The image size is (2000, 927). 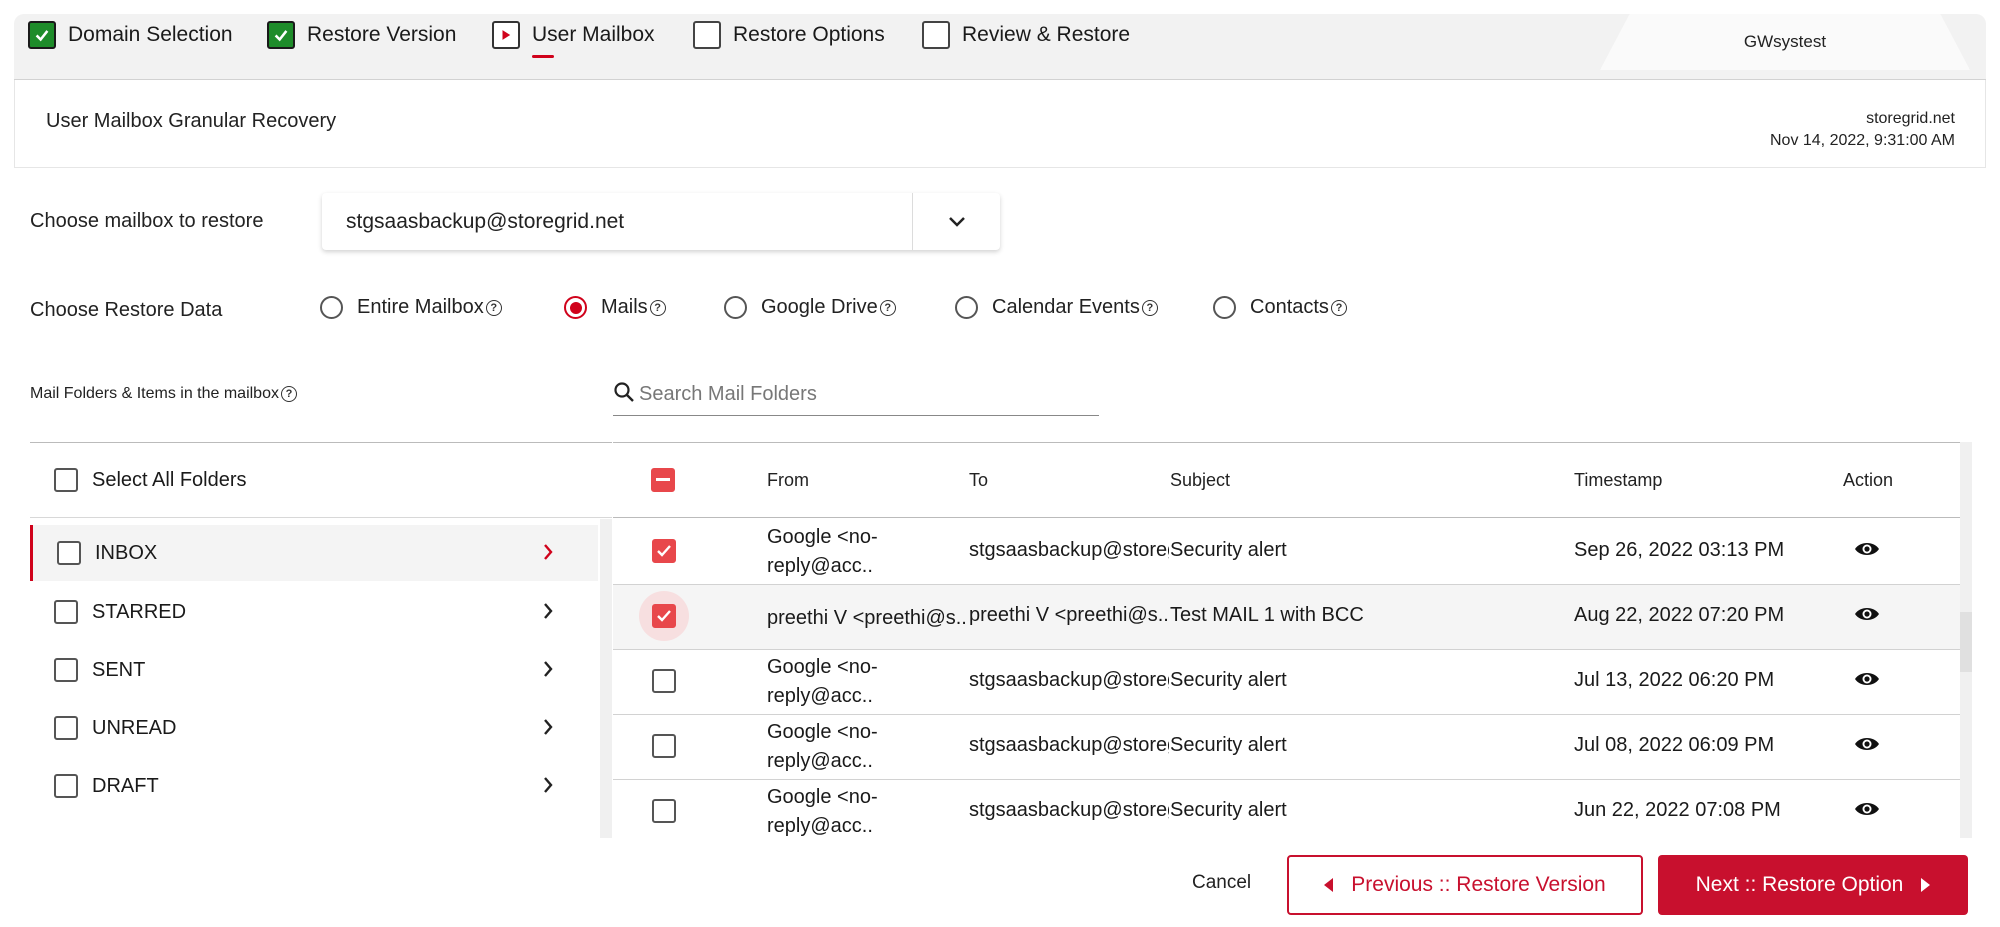 I want to click on chevron-down-icon, so click(x=956, y=221).